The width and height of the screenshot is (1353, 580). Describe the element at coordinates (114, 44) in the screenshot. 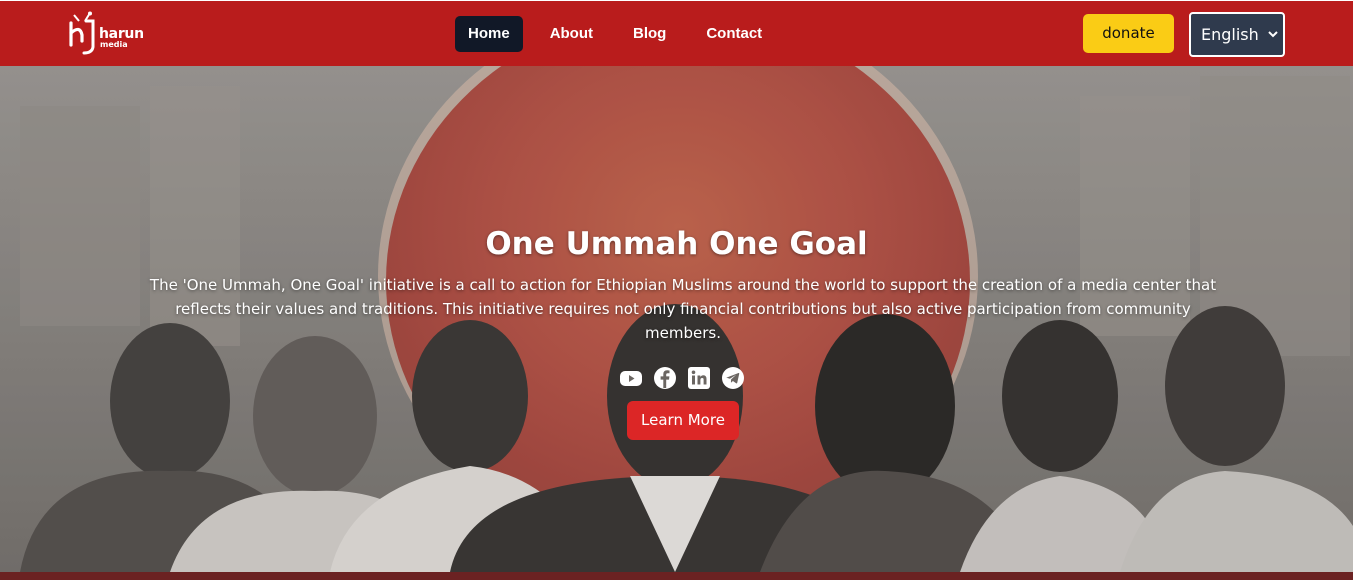

I see `logo-subtitle: media` at that location.